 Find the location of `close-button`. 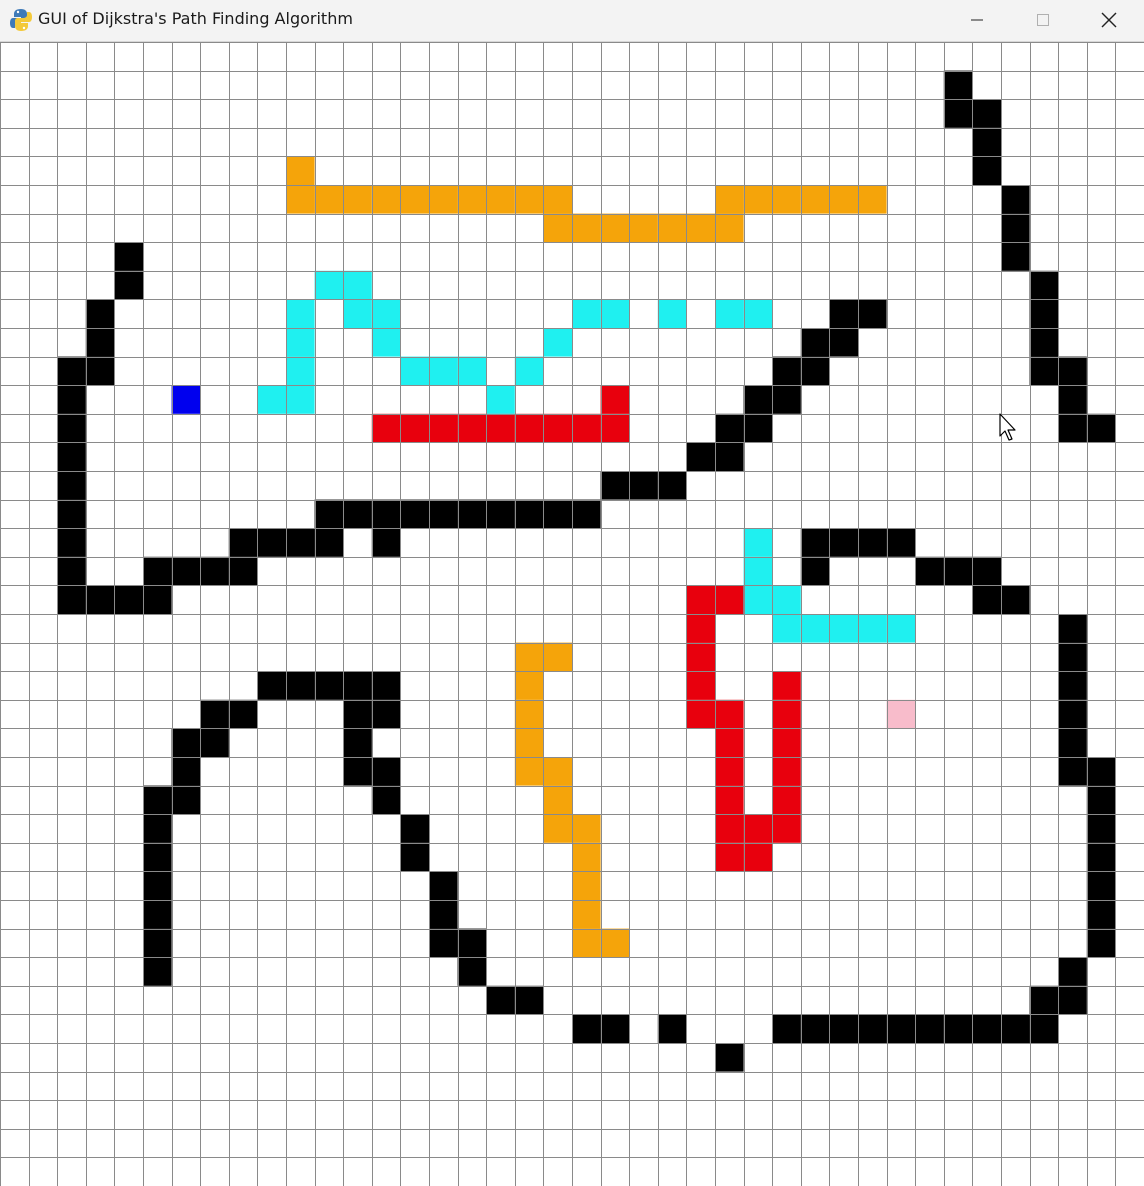

close-button is located at coordinates (1109, 20).